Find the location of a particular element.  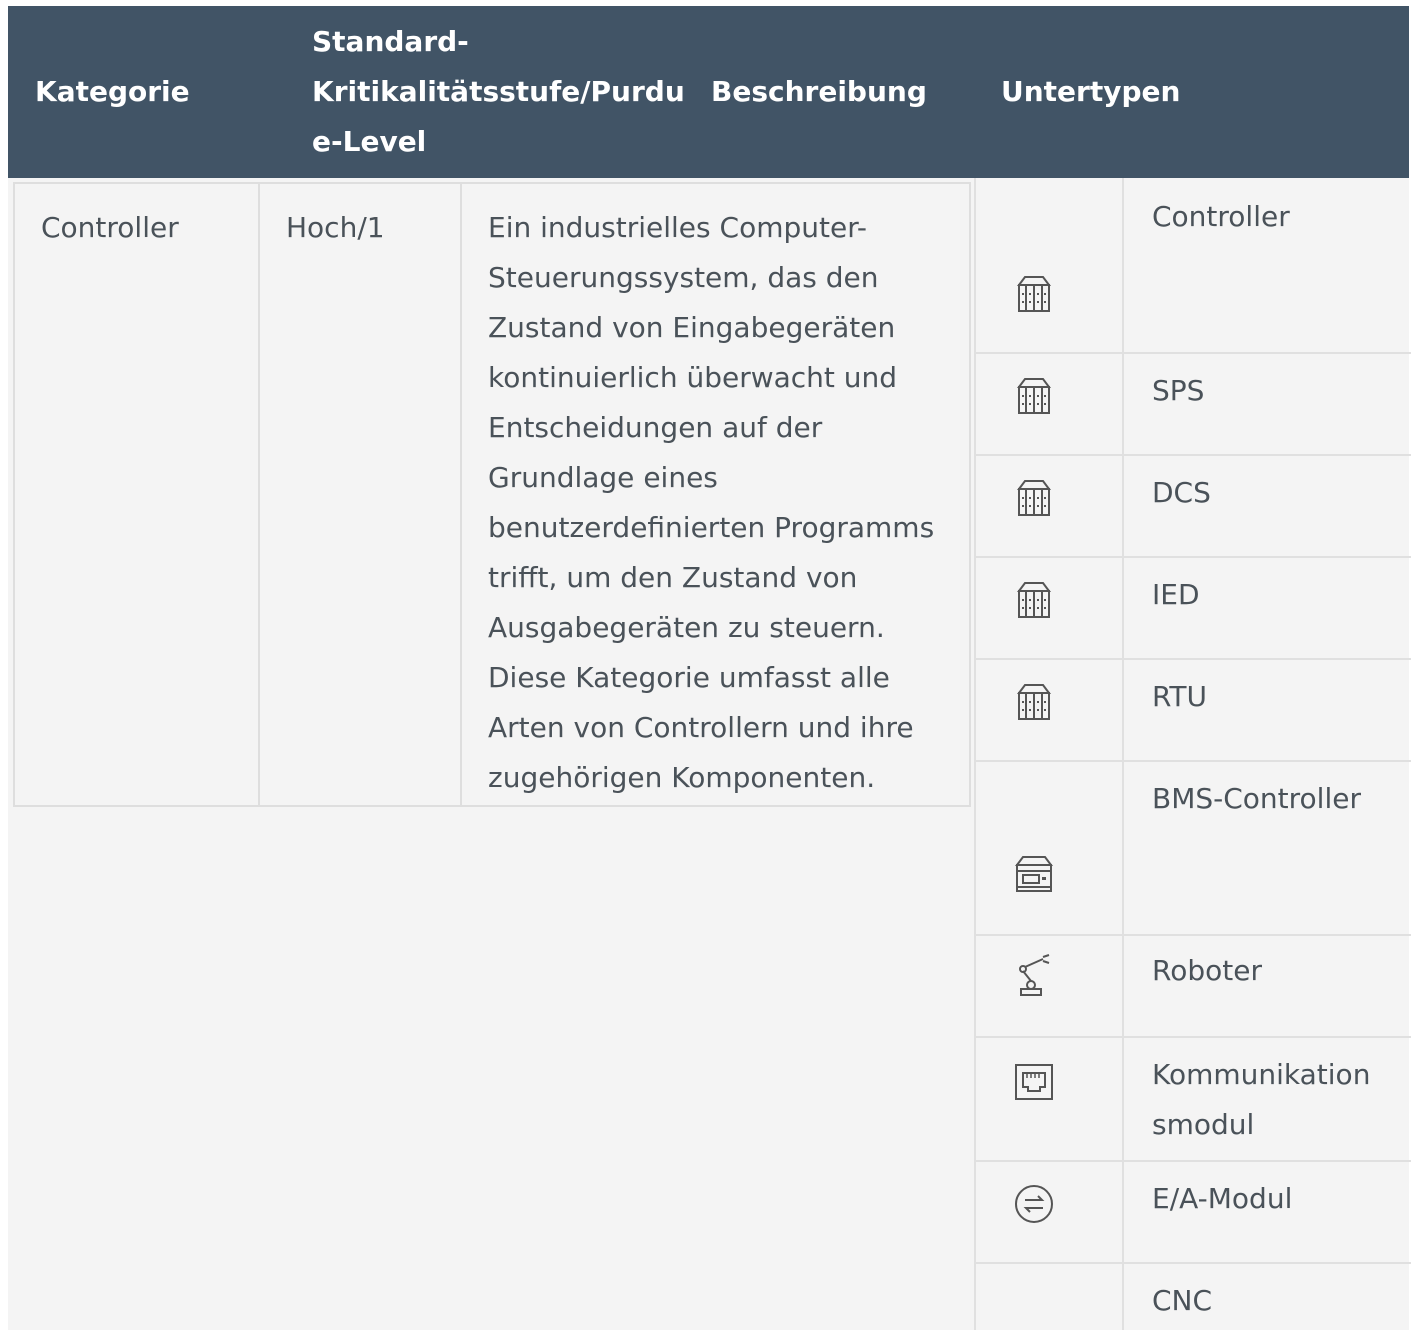

subtype-row-kommunikationsmodul: Kommunikation smodul is located at coordinates (1193, 1100).